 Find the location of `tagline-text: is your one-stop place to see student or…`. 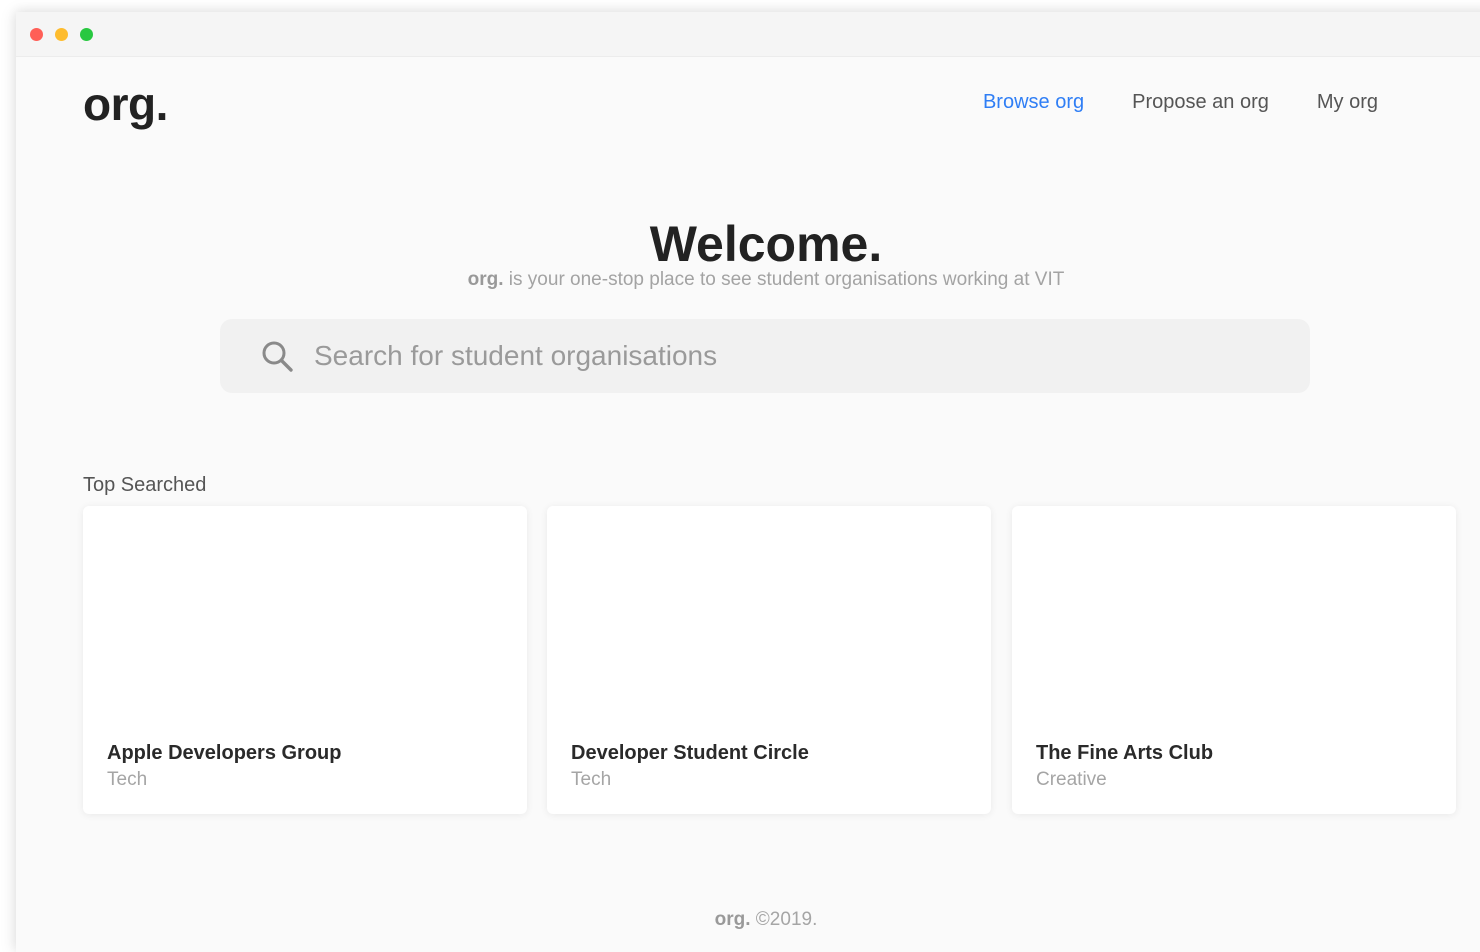

tagline-text: is your one-stop place to see student or… is located at coordinates (784, 279).